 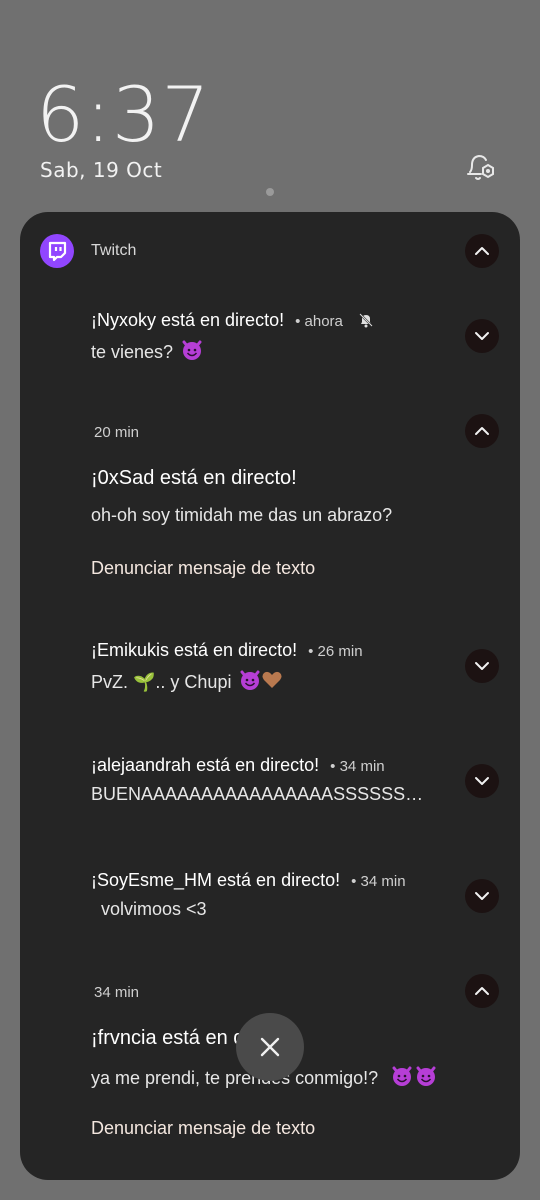 What do you see at coordinates (319, 321) in the screenshot?
I see `notification-time: • ahora` at bounding box center [319, 321].